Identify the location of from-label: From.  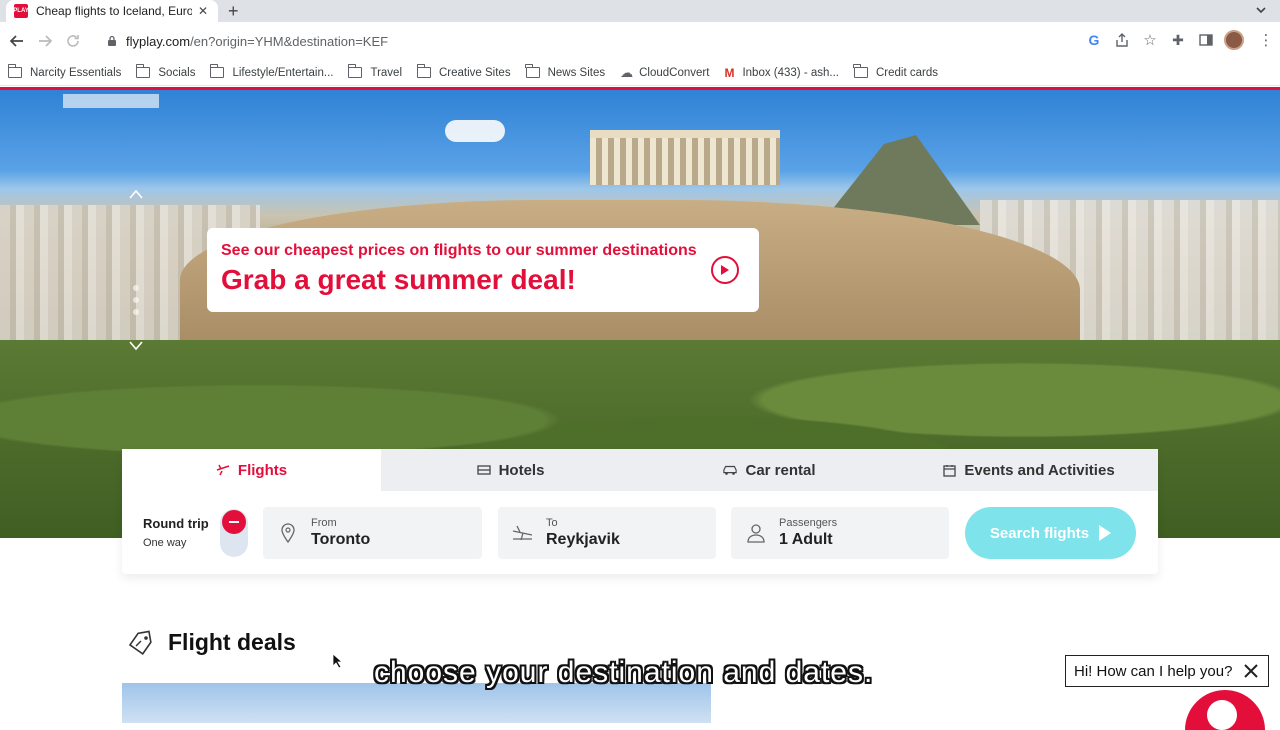
(324, 523).